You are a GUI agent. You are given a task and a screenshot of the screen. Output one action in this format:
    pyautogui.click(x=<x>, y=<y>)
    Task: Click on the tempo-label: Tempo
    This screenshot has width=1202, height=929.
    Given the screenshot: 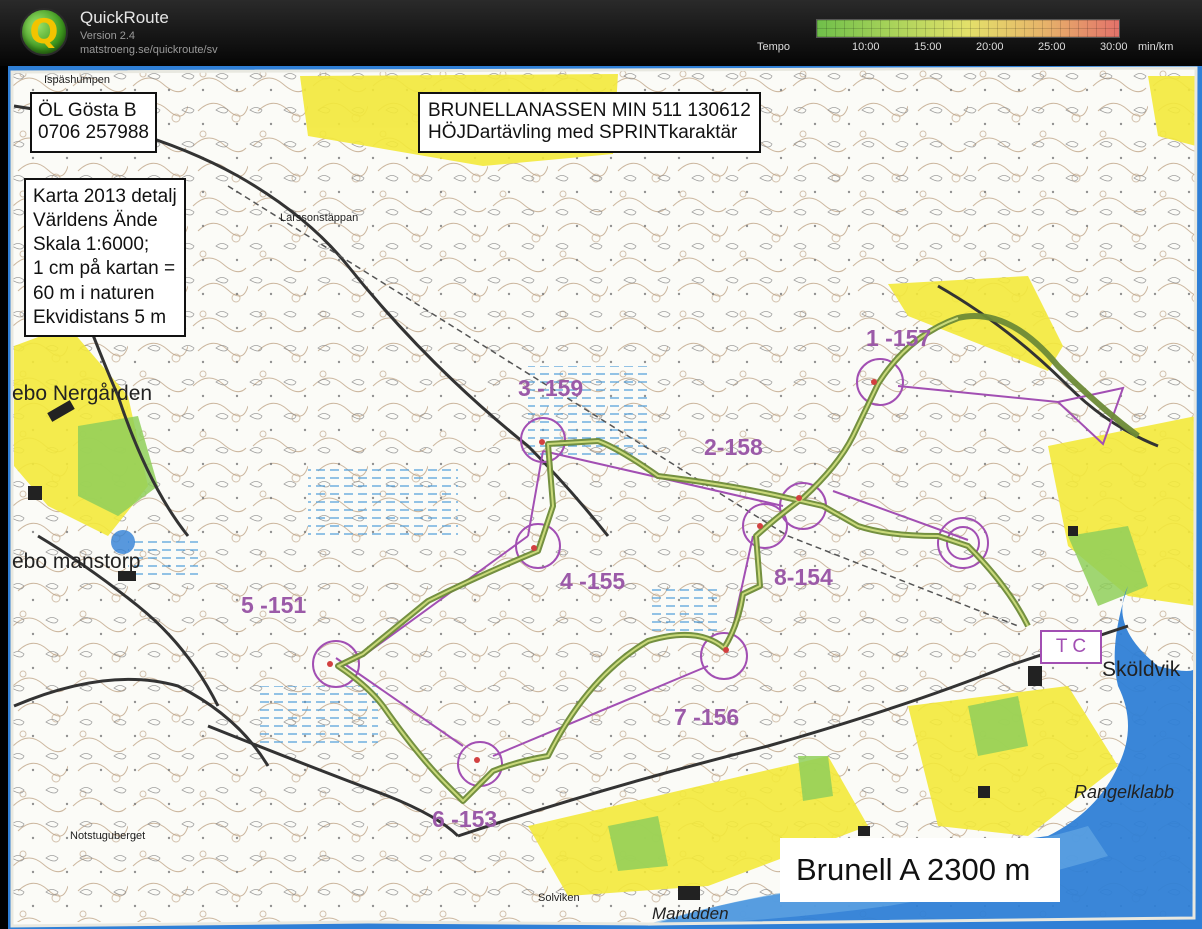 What is the action you would take?
    pyautogui.click(x=774, y=47)
    